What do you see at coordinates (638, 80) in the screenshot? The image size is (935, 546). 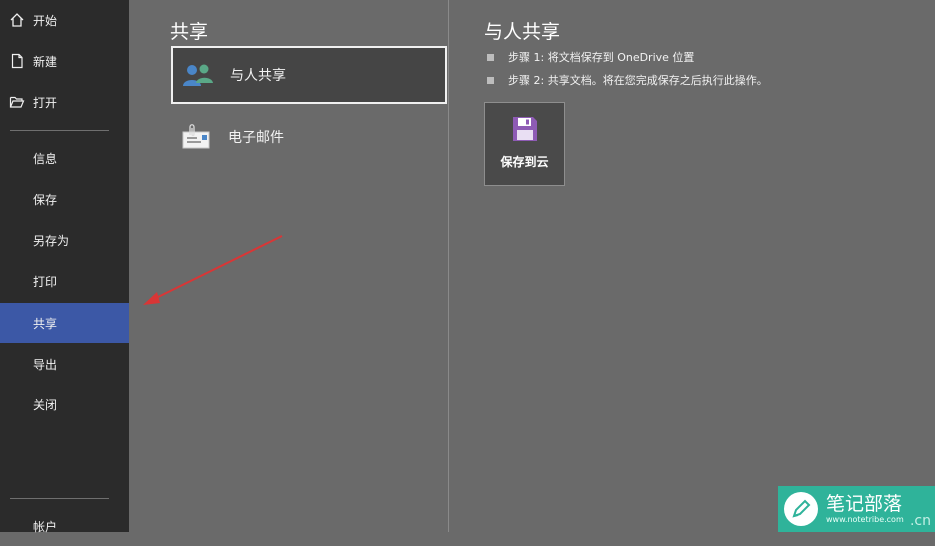 I see `step-text: 步骤 2: 共享文档。将在您完成保存之后执行此操作。` at bounding box center [638, 80].